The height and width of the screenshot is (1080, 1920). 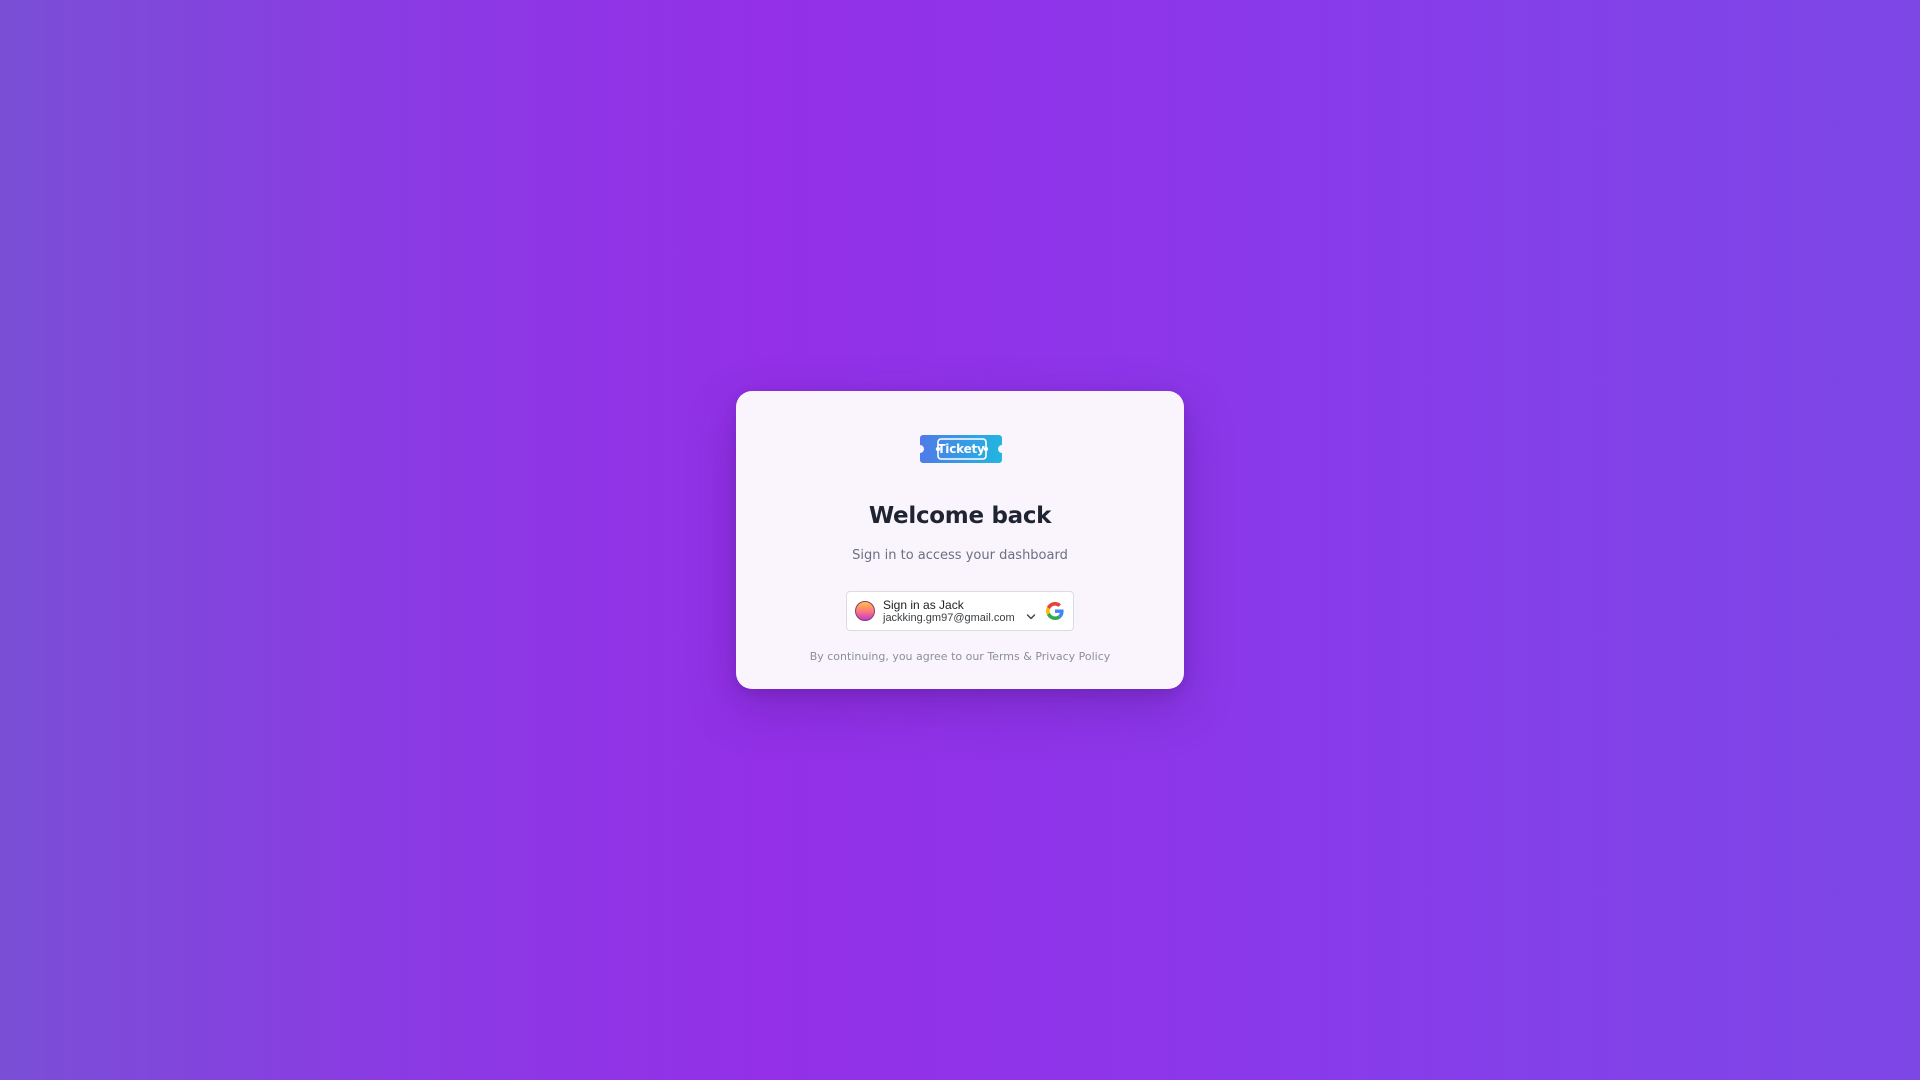 I want to click on legal-prefix: By continuing, you agree to our, so click(x=898, y=656).